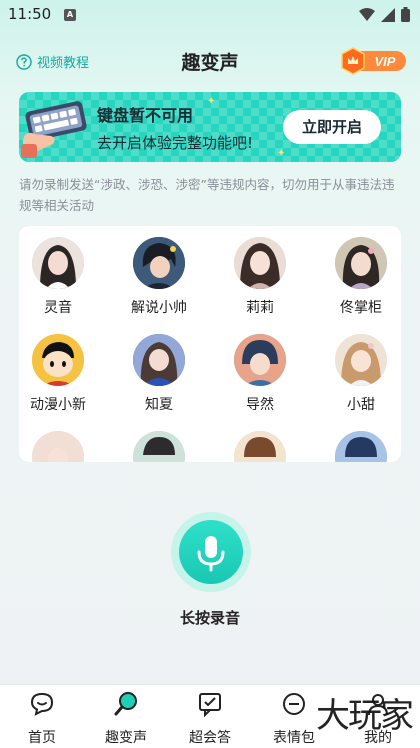 The width and height of the screenshot is (420, 748). Describe the element at coordinates (70, 15) in the screenshot. I see `app-notification-icon: A` at that location.